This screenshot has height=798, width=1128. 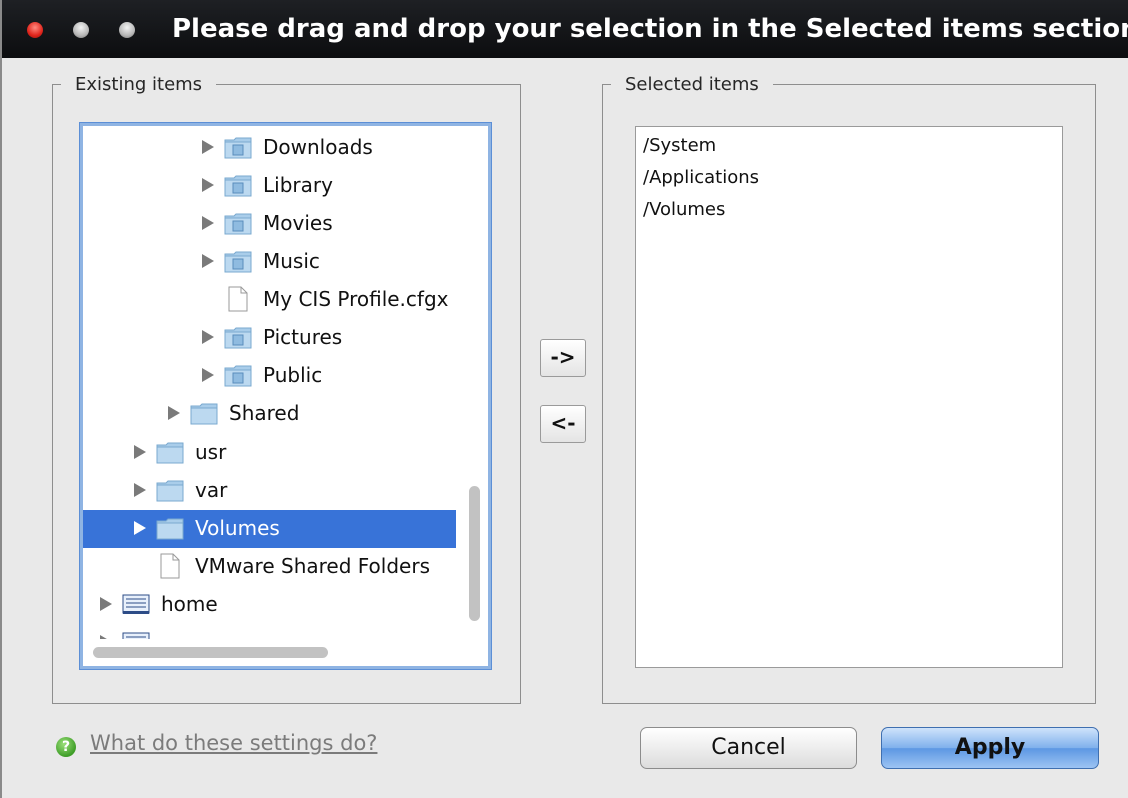 I want to click on tree-row: Public, so click(x=269, y=376).